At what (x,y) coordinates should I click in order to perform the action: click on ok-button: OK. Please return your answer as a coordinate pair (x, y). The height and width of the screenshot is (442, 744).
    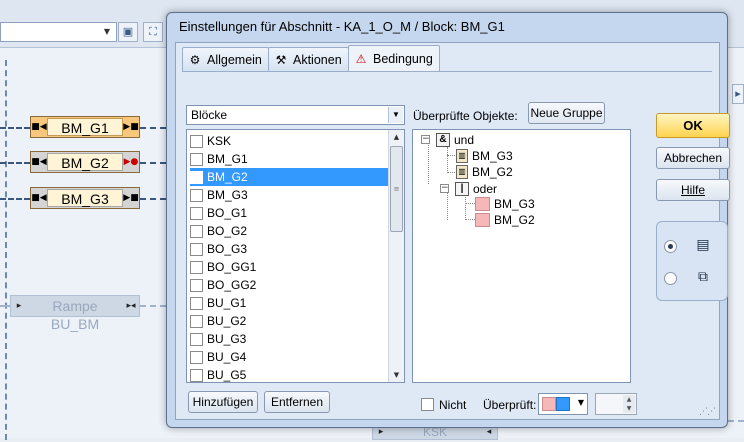
    Looking at the image, I should click on (693, 125).